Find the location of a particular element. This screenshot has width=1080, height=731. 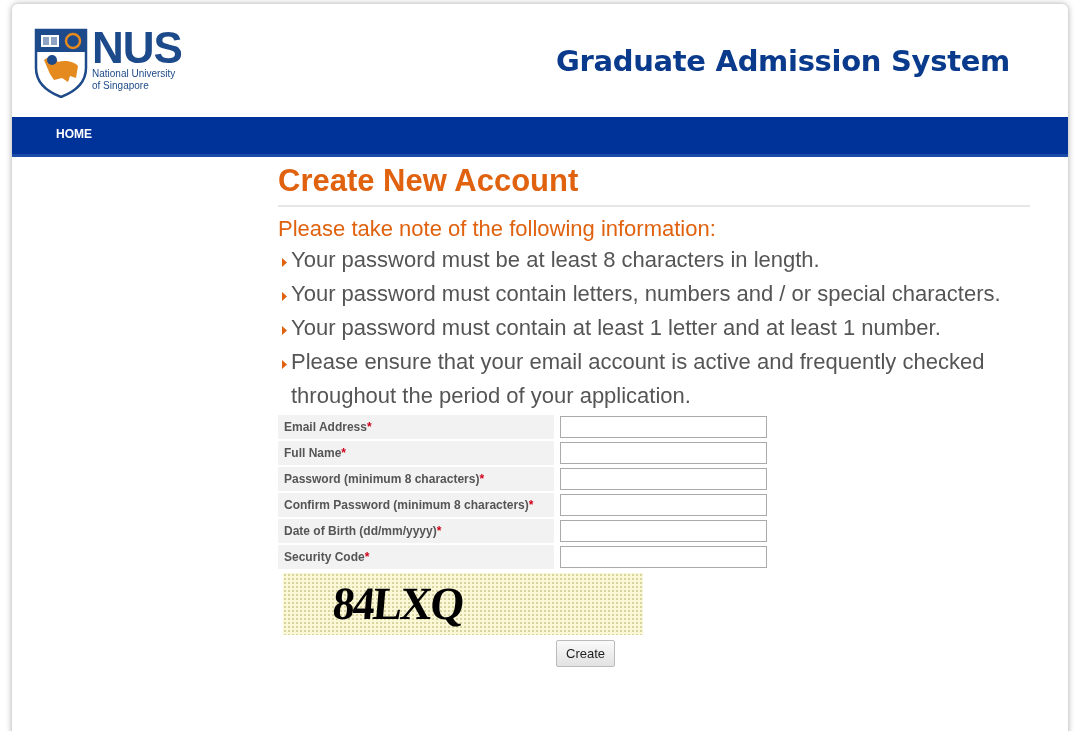

logo-subtitle: National University is located at coordinates (134, 73).